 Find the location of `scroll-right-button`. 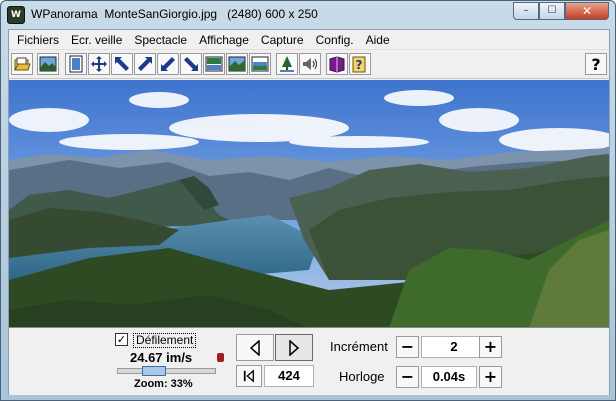

scroll-right-button is located at coordinates (294, 347).